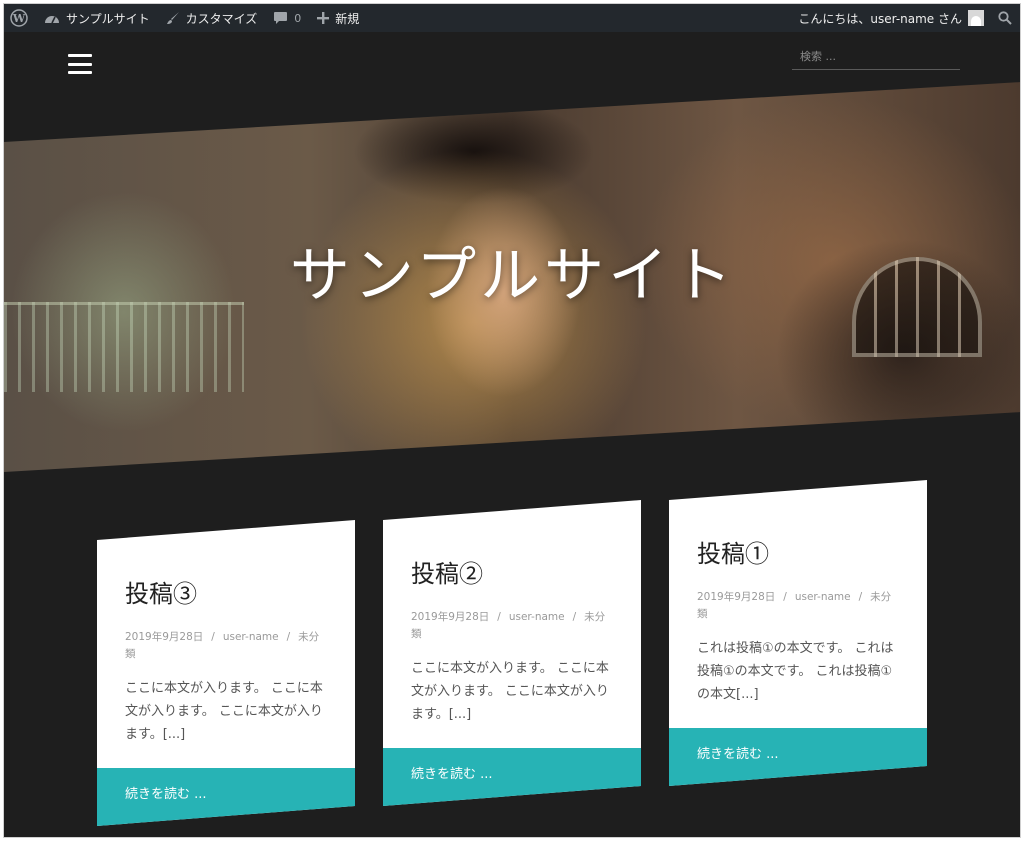 Image resolution: width=1024 pixels, height=841 pixels. I want to click on plus-icon, so click(323, 18).